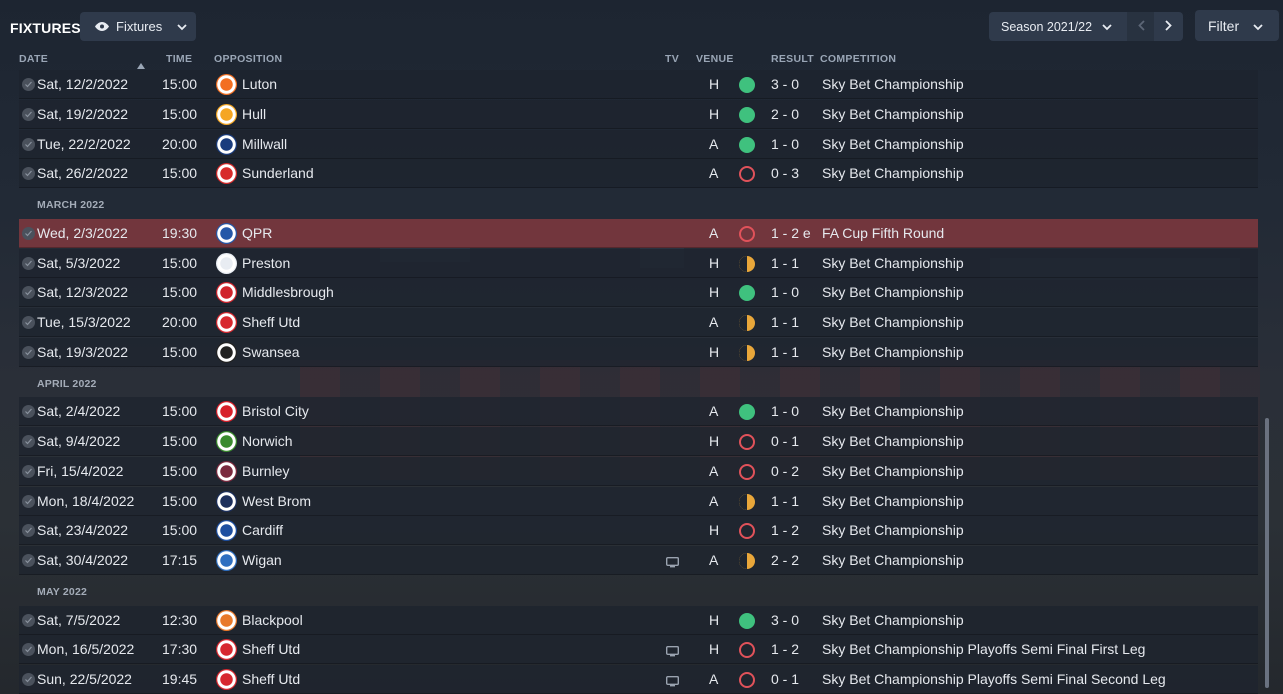 Image resolution: width=1283 pixels, height=694 pixels. I want to click on opposition-name: Middlesbrough, so click(288, 292).